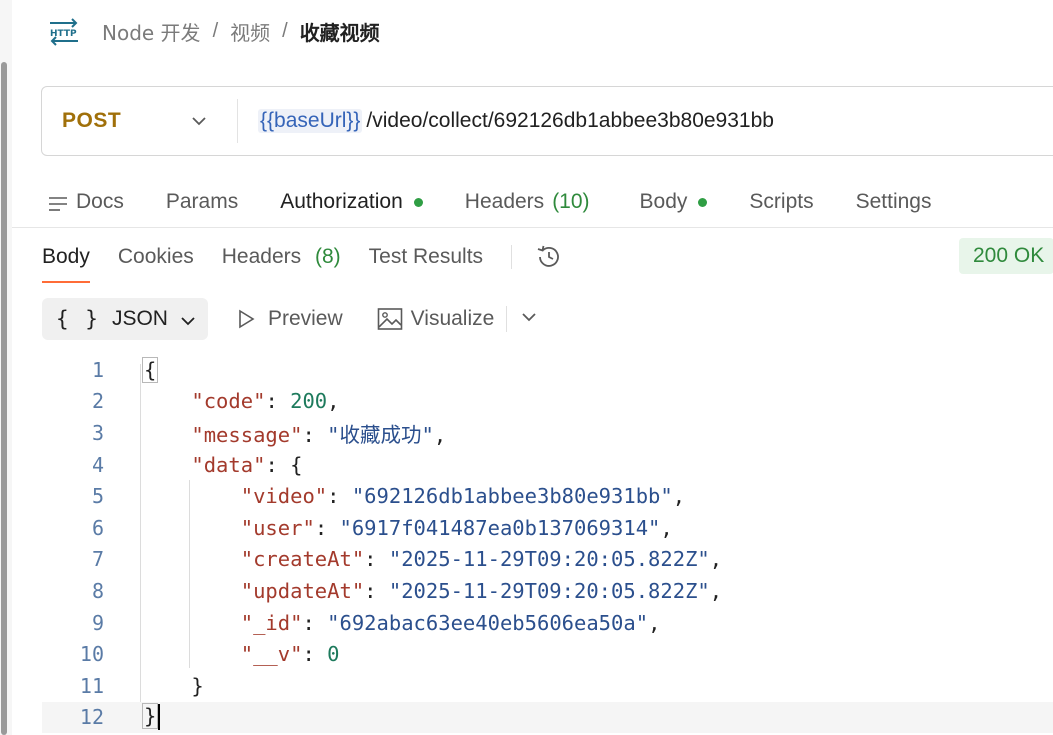  I want to click on tab-label: Docs, so click(100, 201).